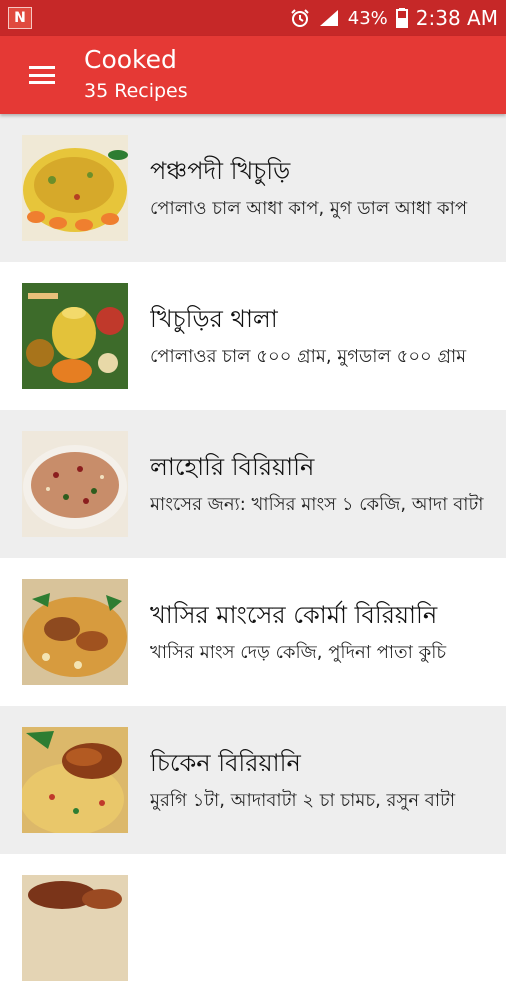  I want to click on notification-letter: N, so click(20, 18).